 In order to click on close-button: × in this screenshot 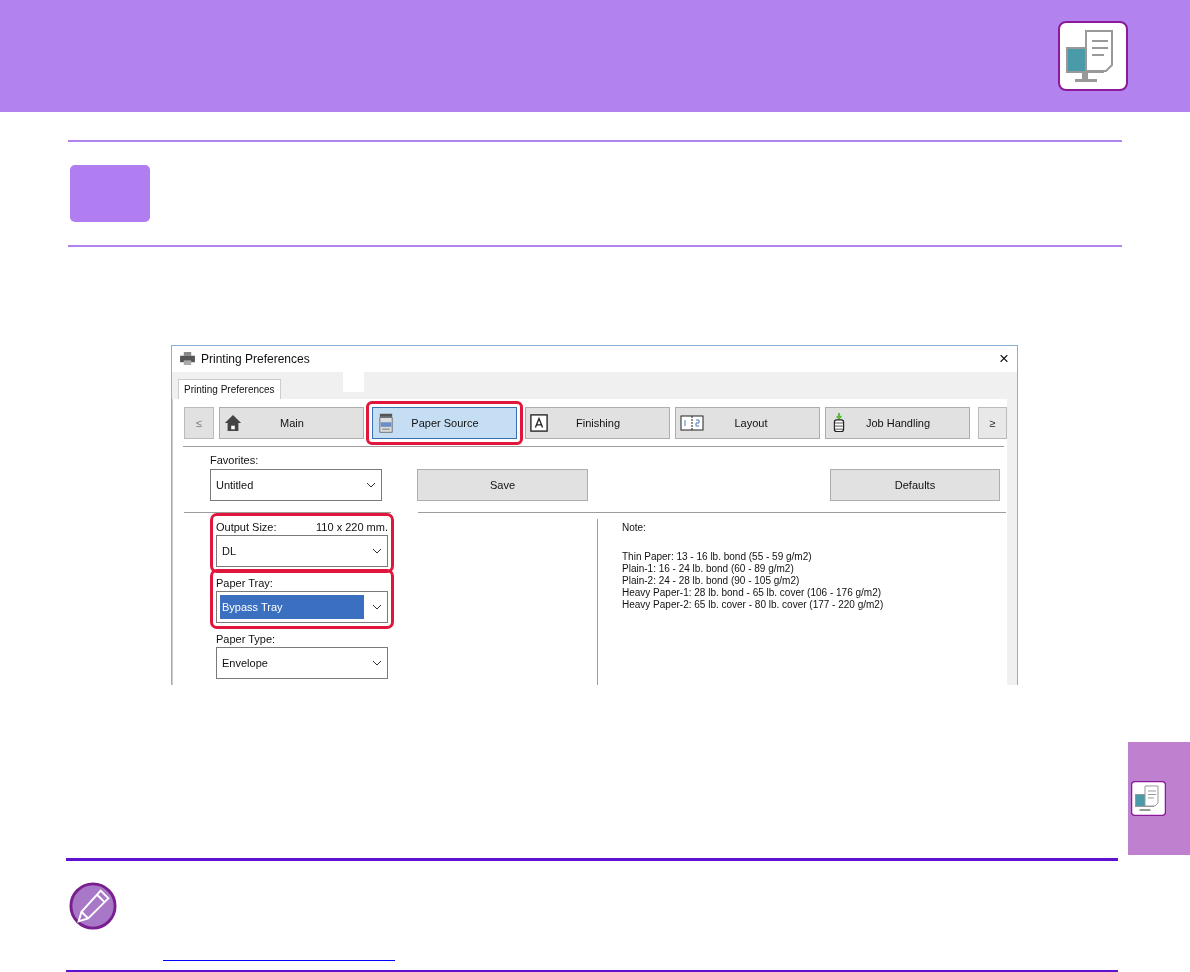, I will do `click(1004, 359)`.